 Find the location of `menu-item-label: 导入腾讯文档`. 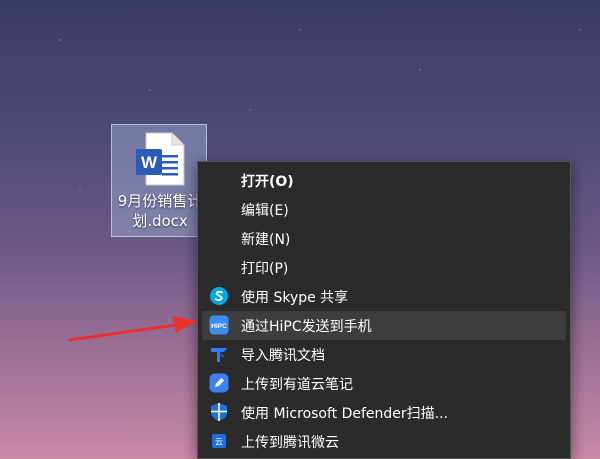

menu-item-label: 导入腾讯文档 is located at coordinates (283, 355).